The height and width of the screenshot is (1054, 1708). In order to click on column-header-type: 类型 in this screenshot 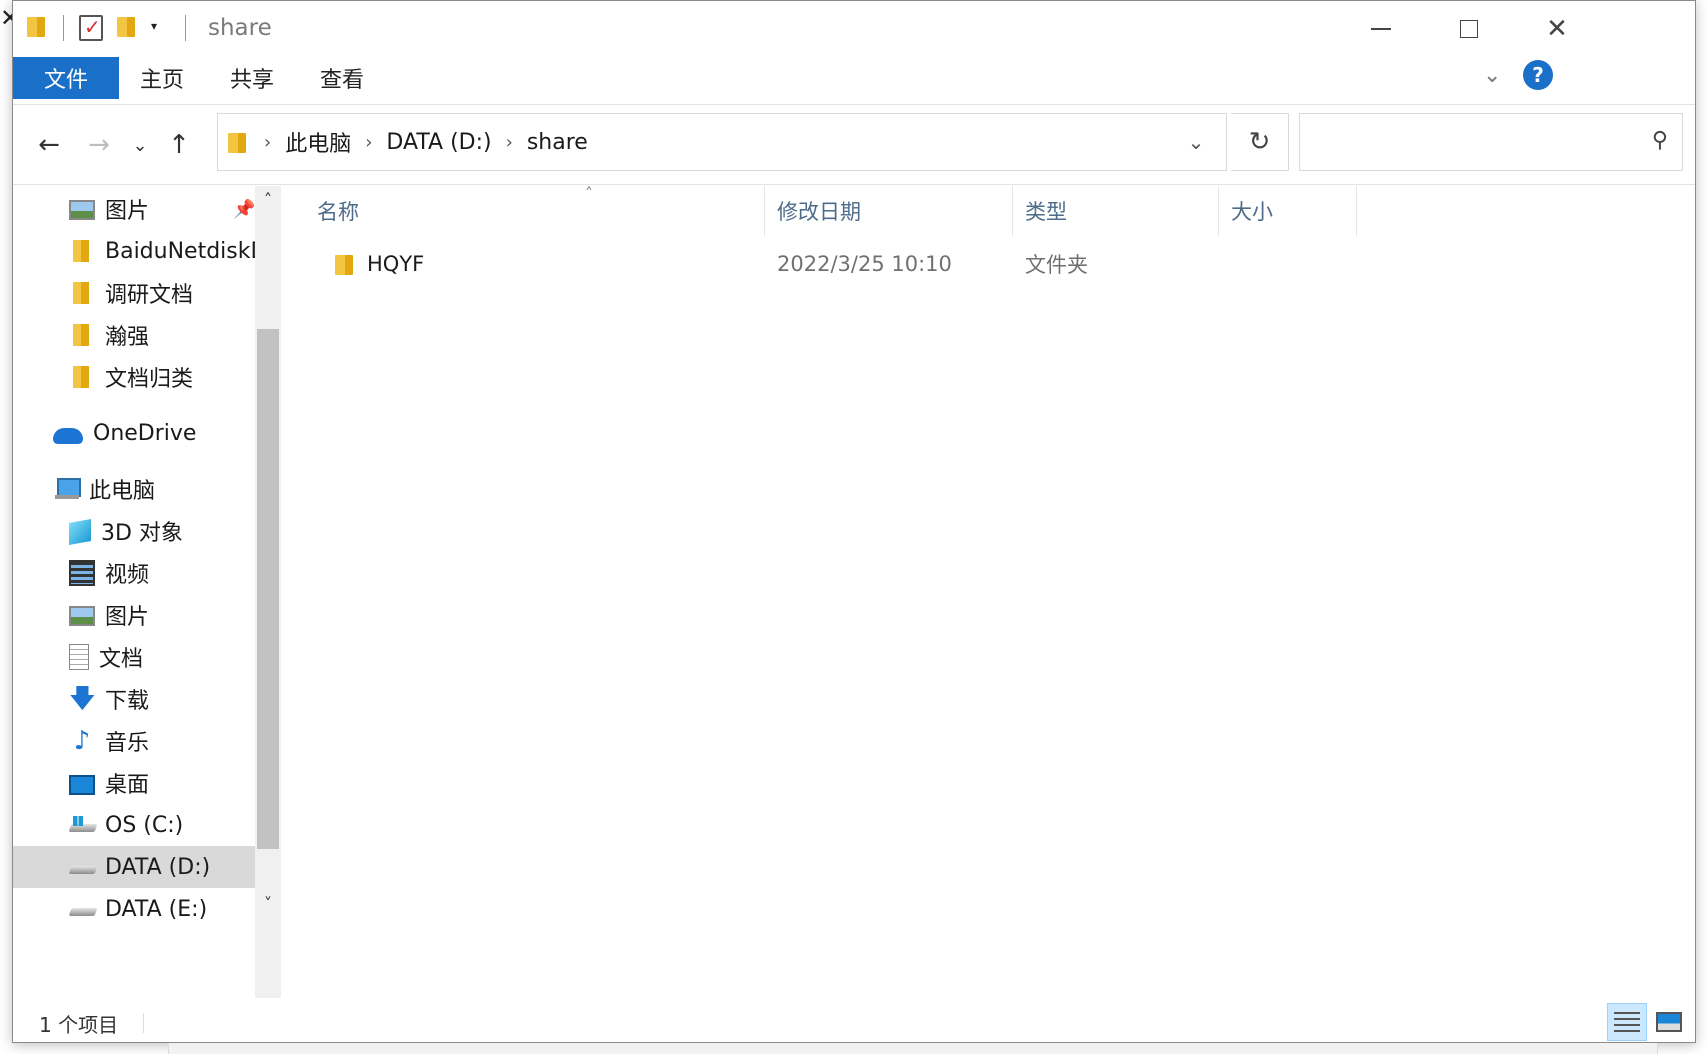, I will do `click(1116, 211)`.